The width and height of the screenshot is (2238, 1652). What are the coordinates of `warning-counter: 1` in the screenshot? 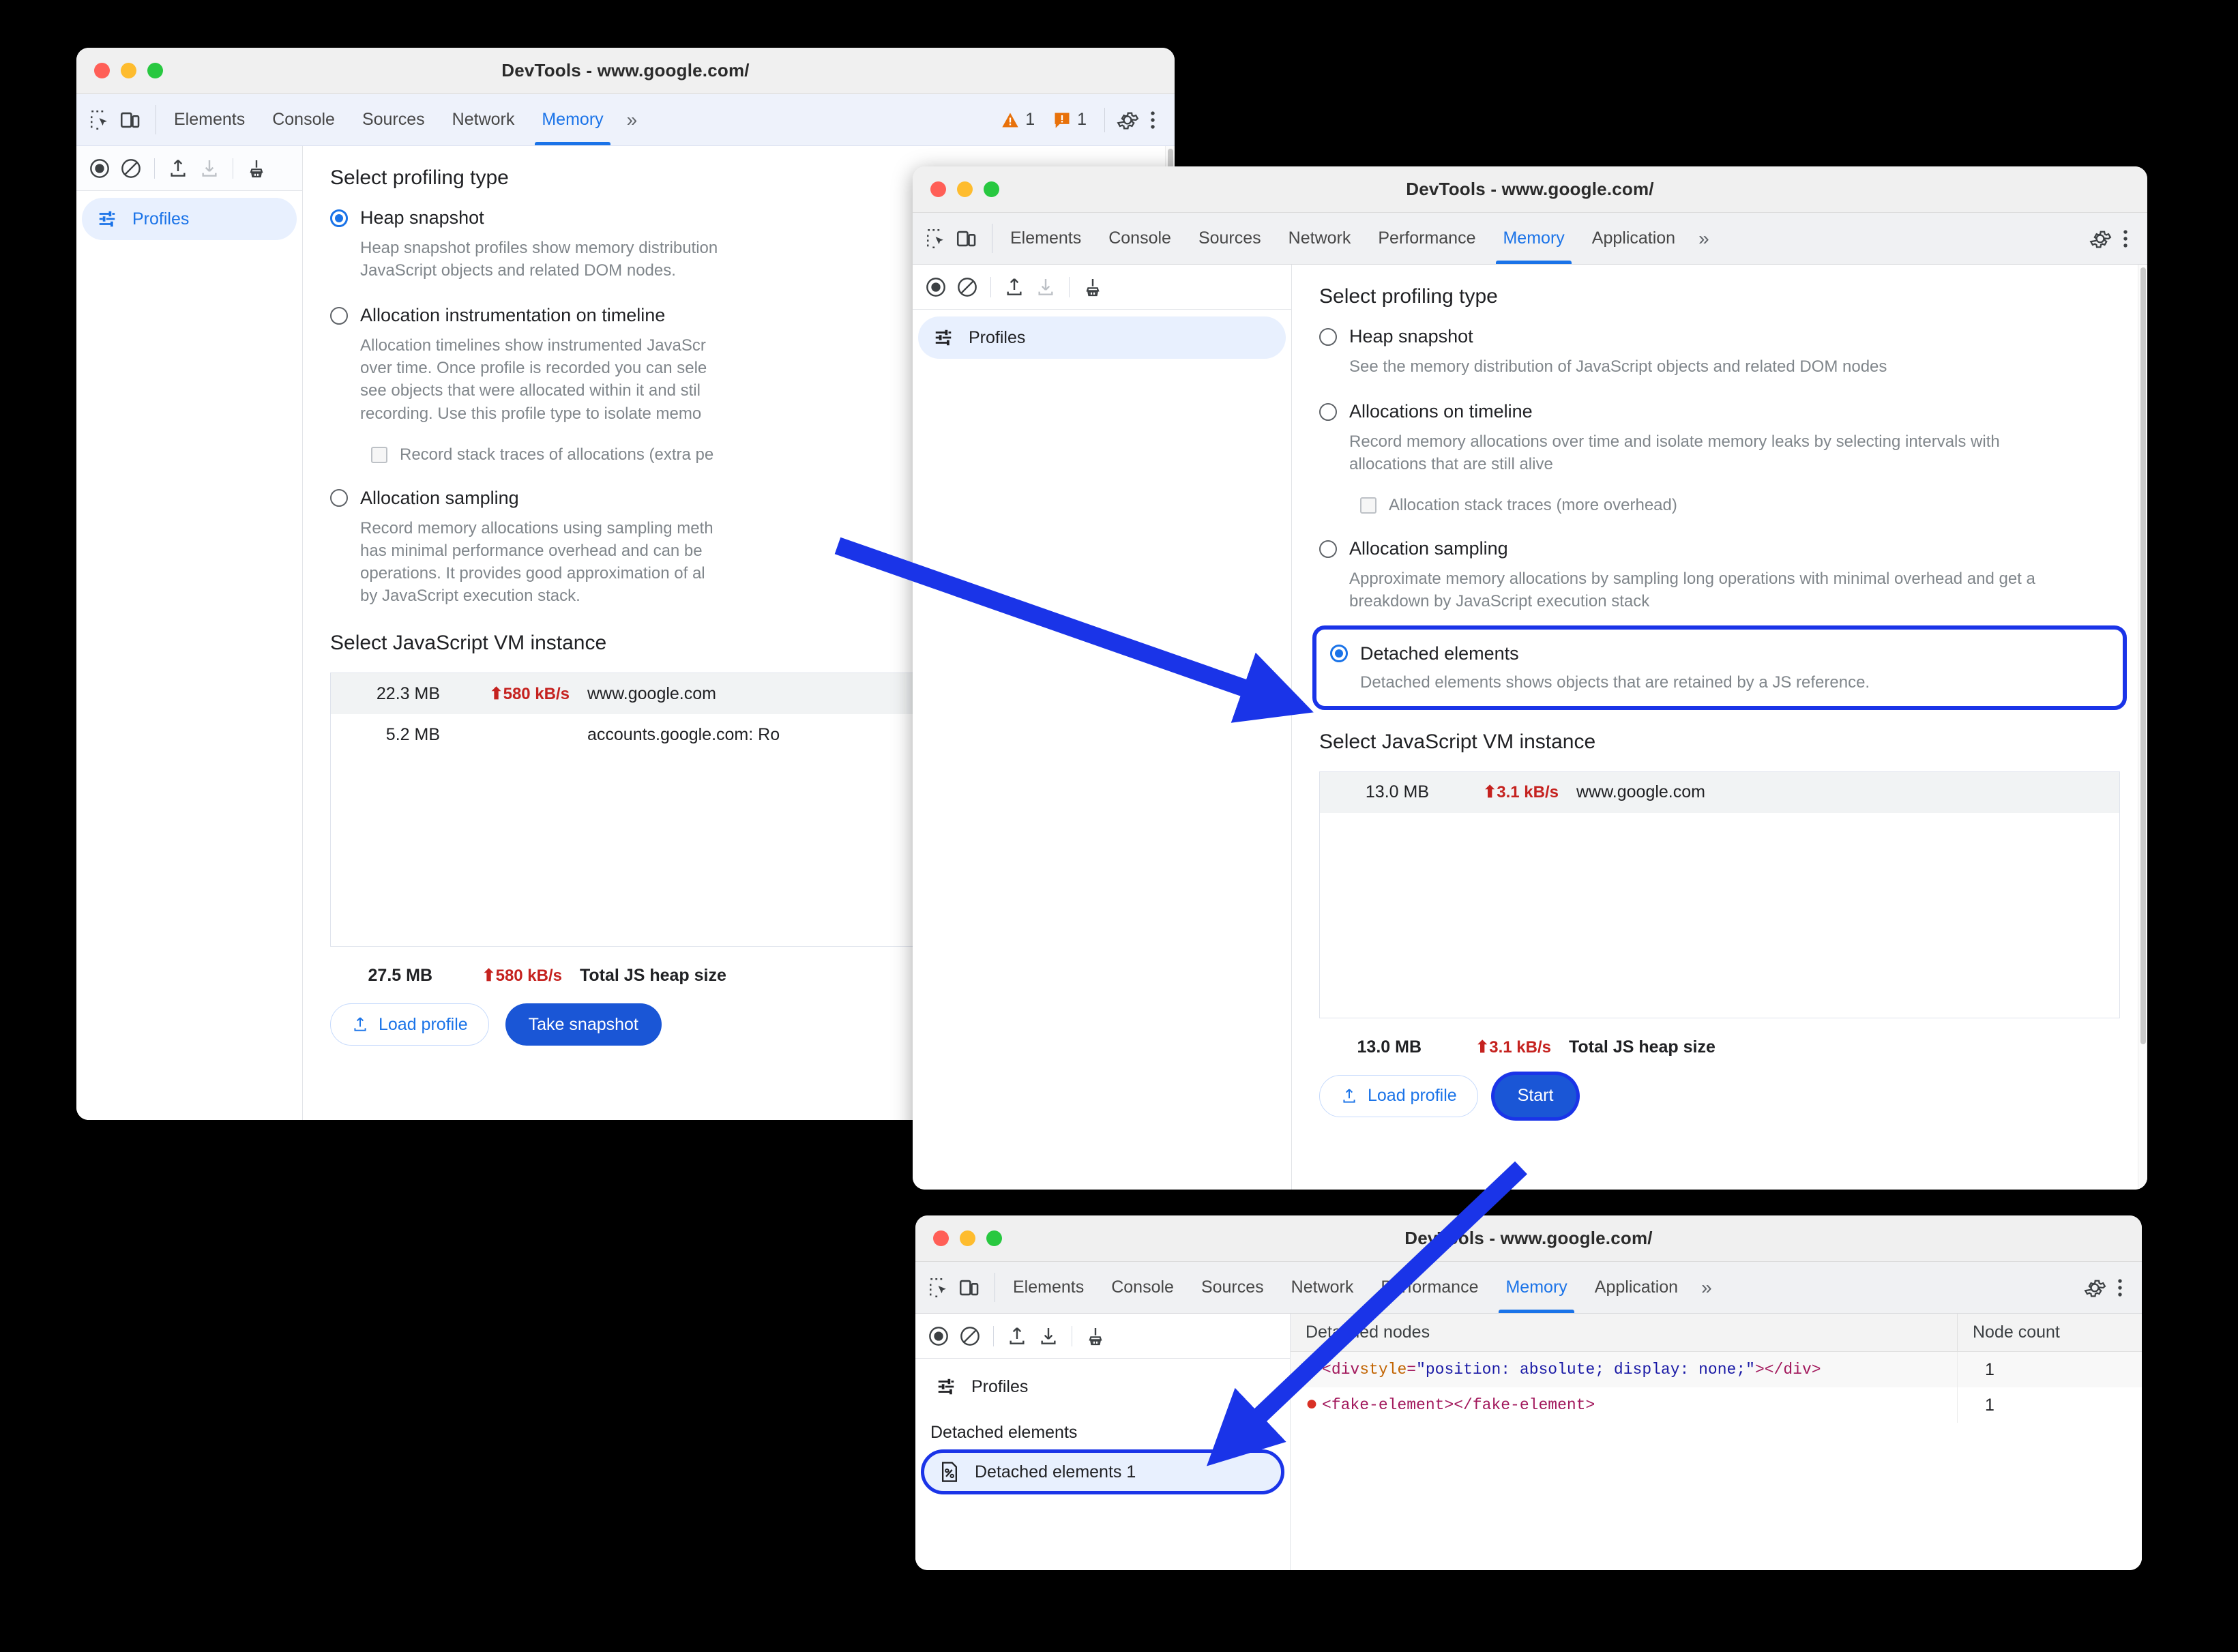 It's located at (1018, 120).